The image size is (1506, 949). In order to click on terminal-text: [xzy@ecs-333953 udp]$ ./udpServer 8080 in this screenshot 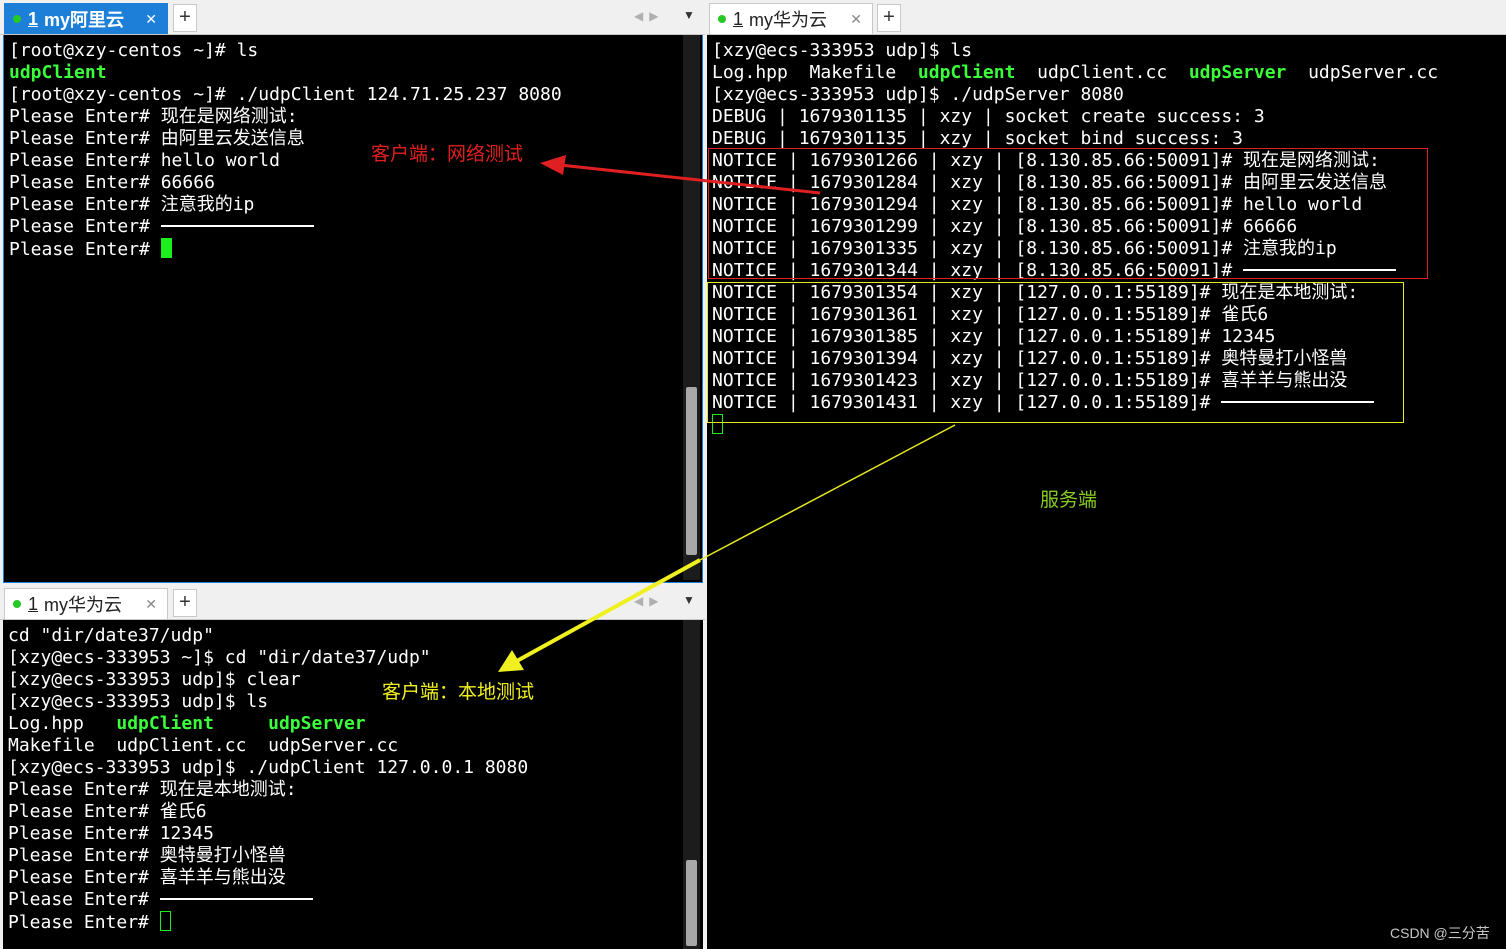, I will do `click(918, 94)`.